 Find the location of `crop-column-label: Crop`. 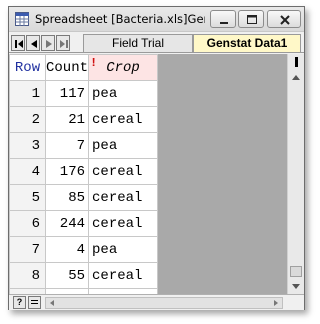

crop-column-label: Crop is located at coordinates (123, 67).